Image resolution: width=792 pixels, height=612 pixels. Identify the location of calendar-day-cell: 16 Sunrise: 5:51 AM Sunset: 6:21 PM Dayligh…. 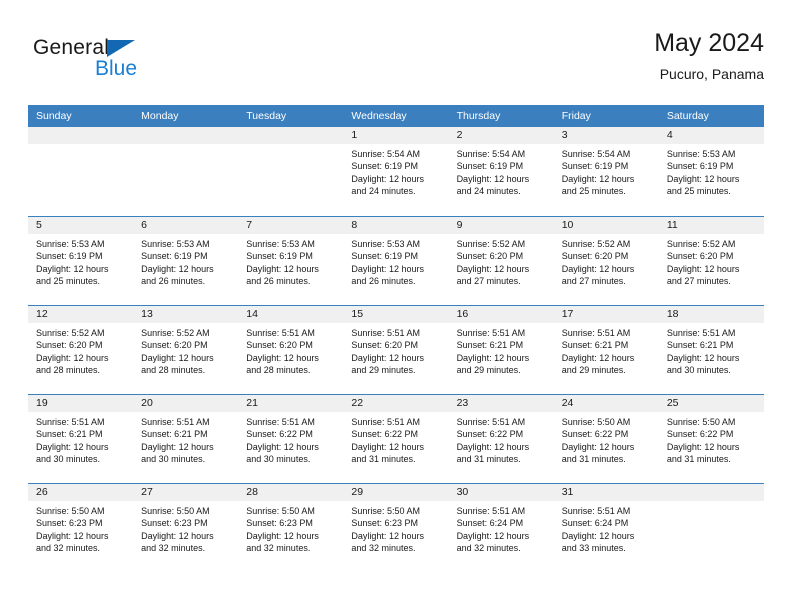
(501, 350).